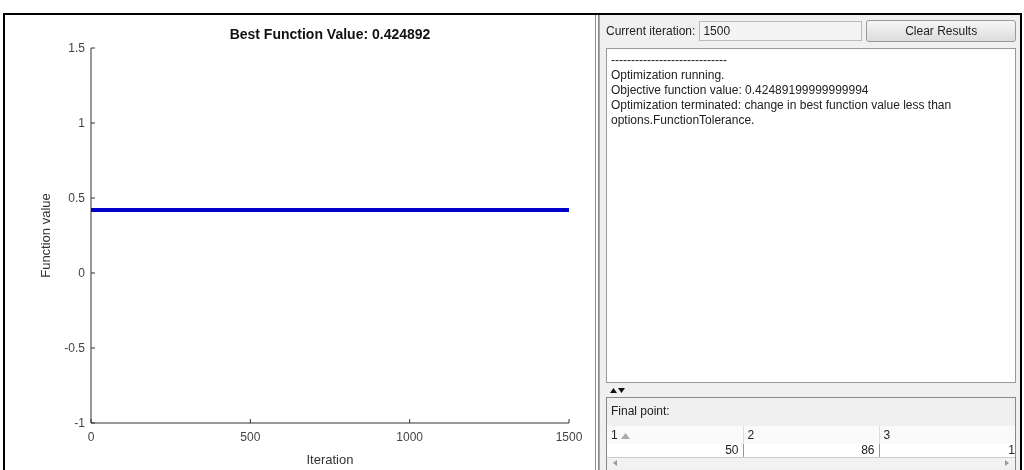 This screenshot has width=1024, height=470. I want to click on scroll-right-icon, so click(1007, 463).